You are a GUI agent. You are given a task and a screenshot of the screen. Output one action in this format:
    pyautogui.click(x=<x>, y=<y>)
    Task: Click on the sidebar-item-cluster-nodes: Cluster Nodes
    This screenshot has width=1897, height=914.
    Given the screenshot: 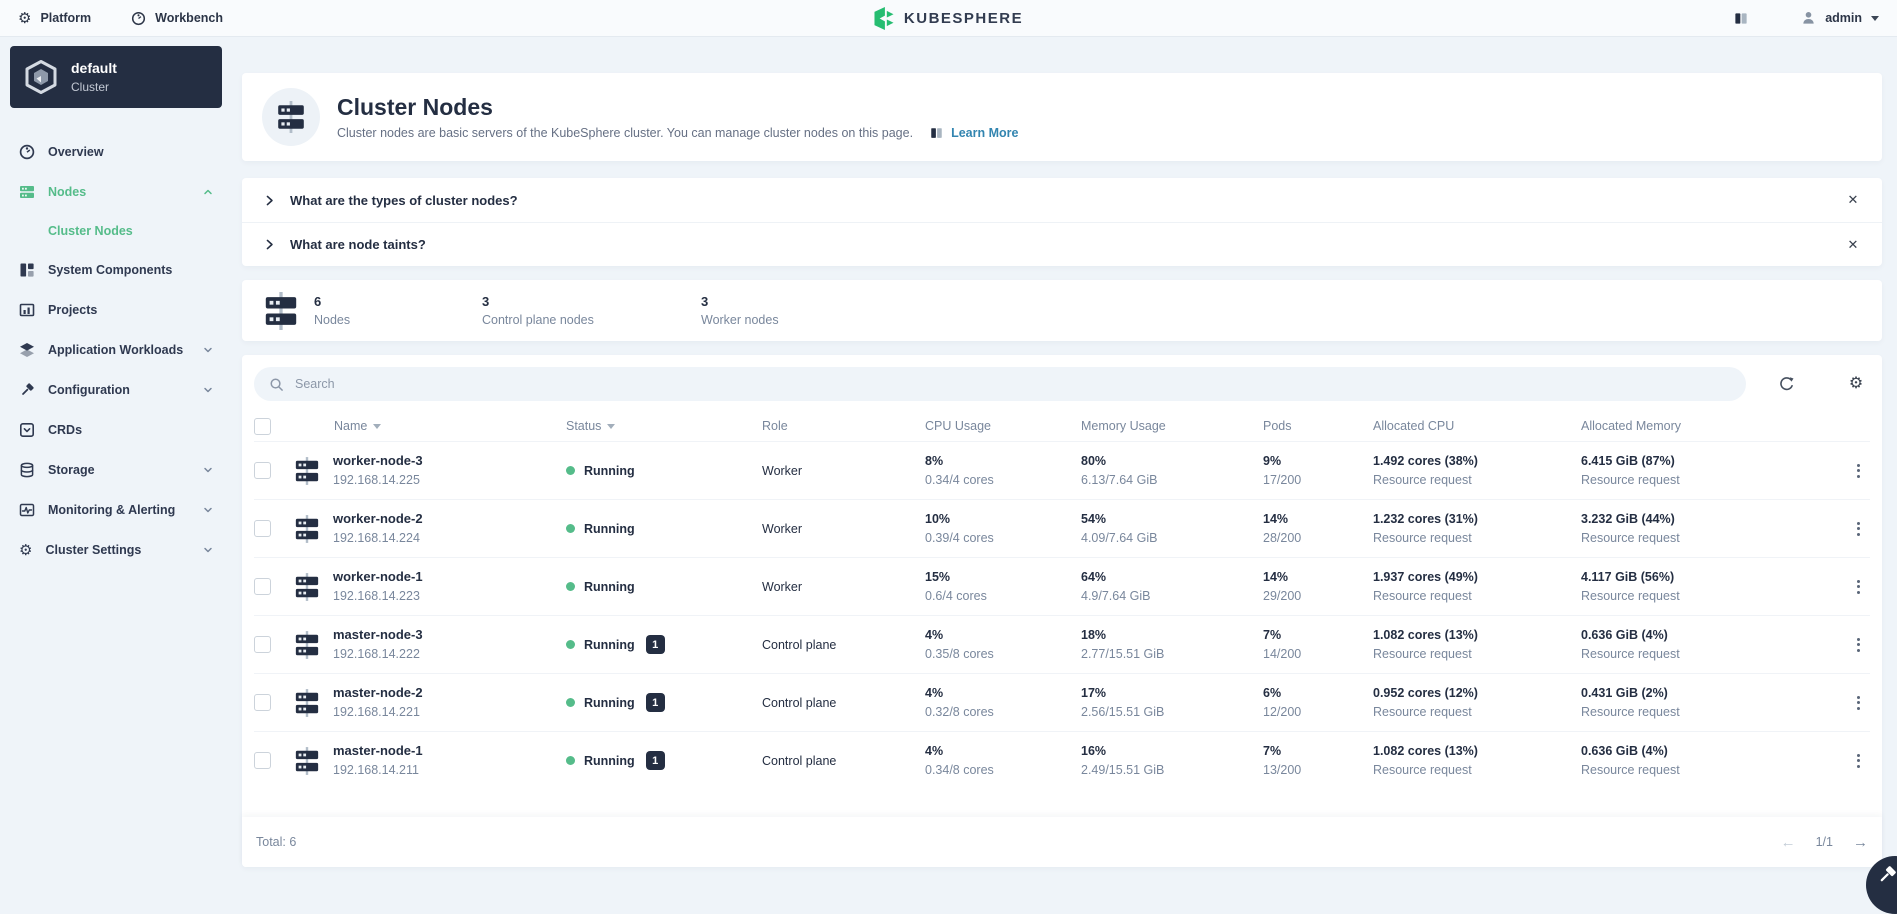 What is the action you would take?
    pyautogui.click(x=120, y=231)
    